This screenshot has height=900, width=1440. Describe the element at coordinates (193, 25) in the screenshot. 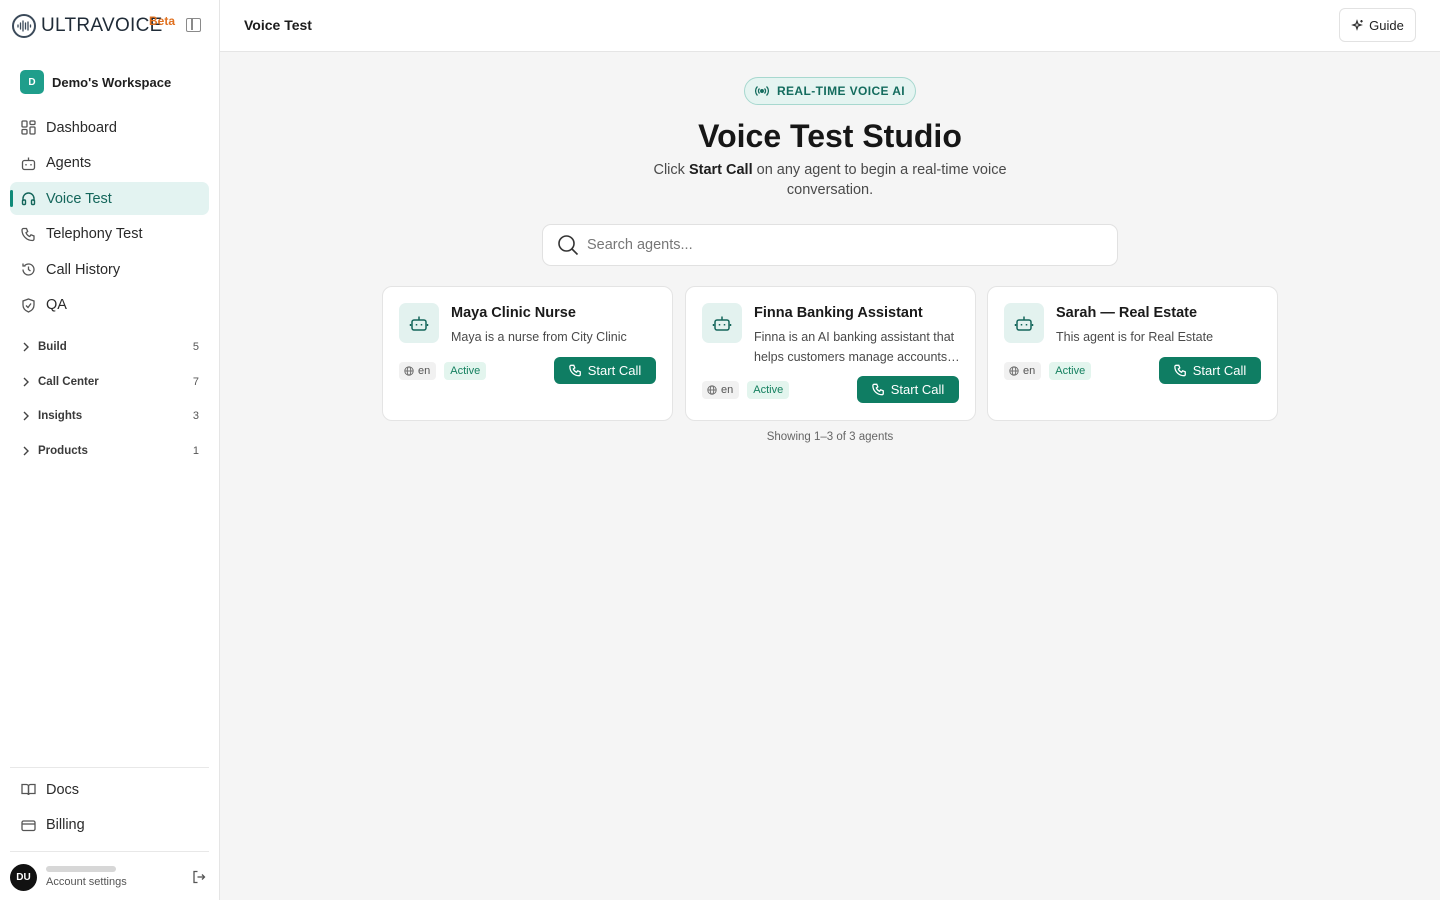

I see `sidebar-collapse-icon` at that location.